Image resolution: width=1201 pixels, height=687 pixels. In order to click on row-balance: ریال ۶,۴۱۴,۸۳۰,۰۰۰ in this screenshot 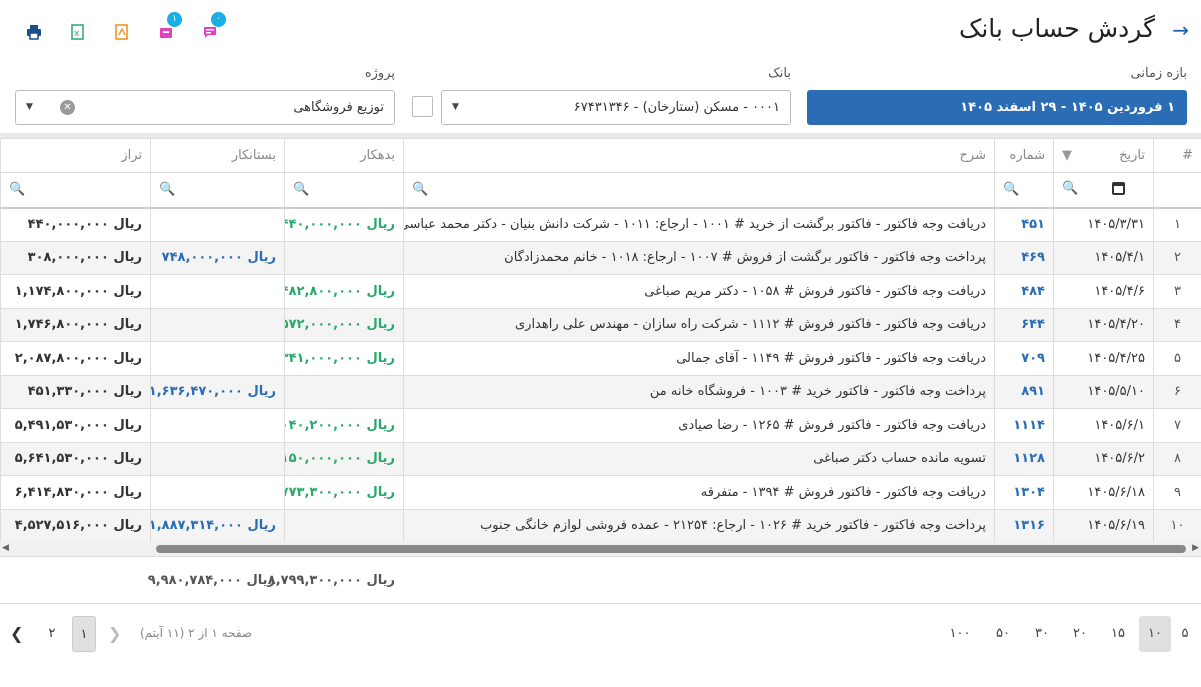, I will do `click(75, 492)`.